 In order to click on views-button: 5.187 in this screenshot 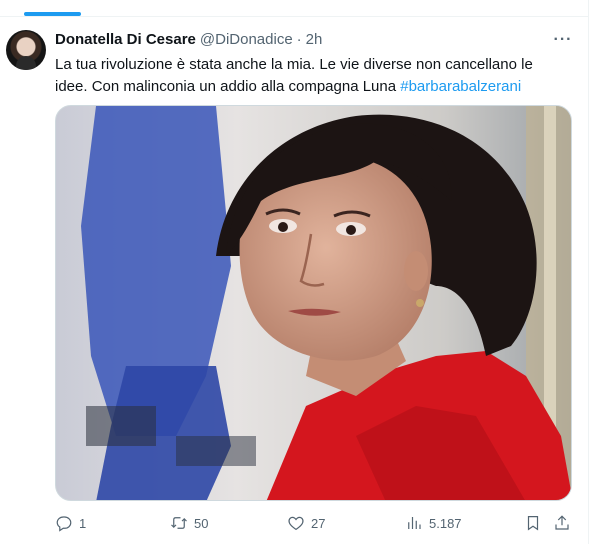, I will do `click(433, 523)`.